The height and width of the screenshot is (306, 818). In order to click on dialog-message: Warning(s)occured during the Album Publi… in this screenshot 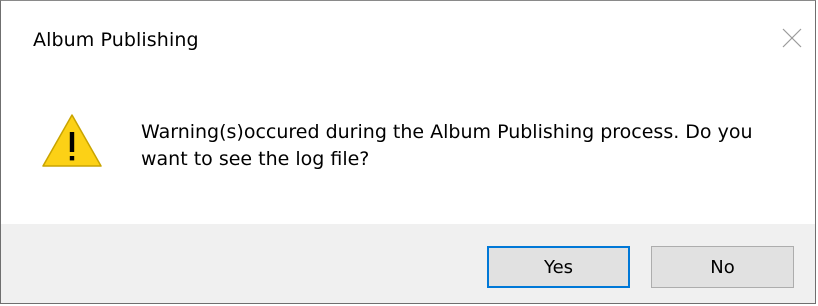, I will do `click(447, 145)`.